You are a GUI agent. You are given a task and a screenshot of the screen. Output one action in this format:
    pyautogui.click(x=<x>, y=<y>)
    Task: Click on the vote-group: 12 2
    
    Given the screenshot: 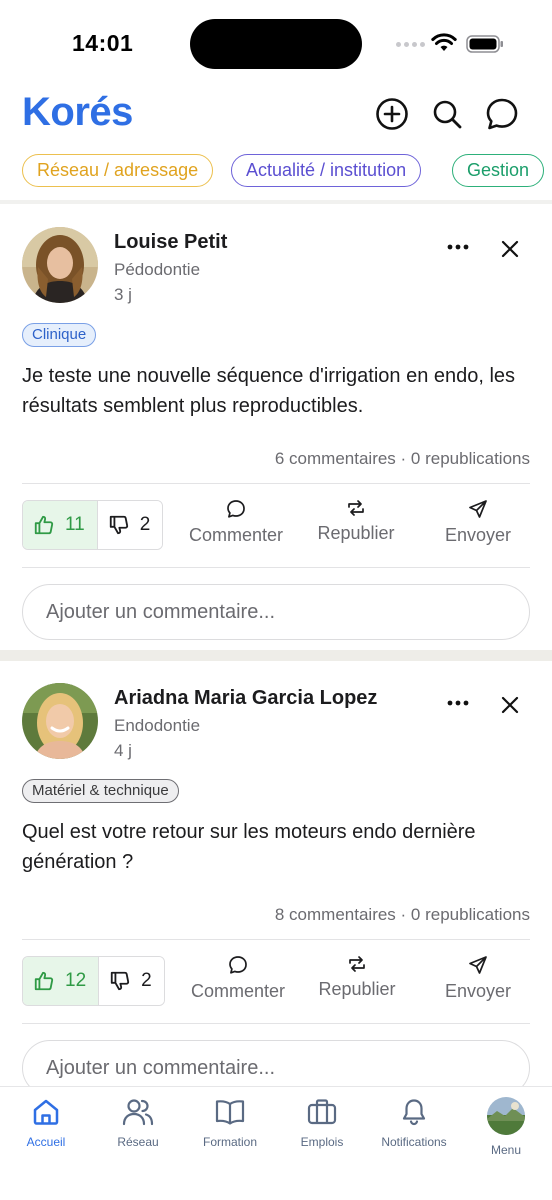 What is the action you would take?
    pyautogui.click(x=93, y=981)
    